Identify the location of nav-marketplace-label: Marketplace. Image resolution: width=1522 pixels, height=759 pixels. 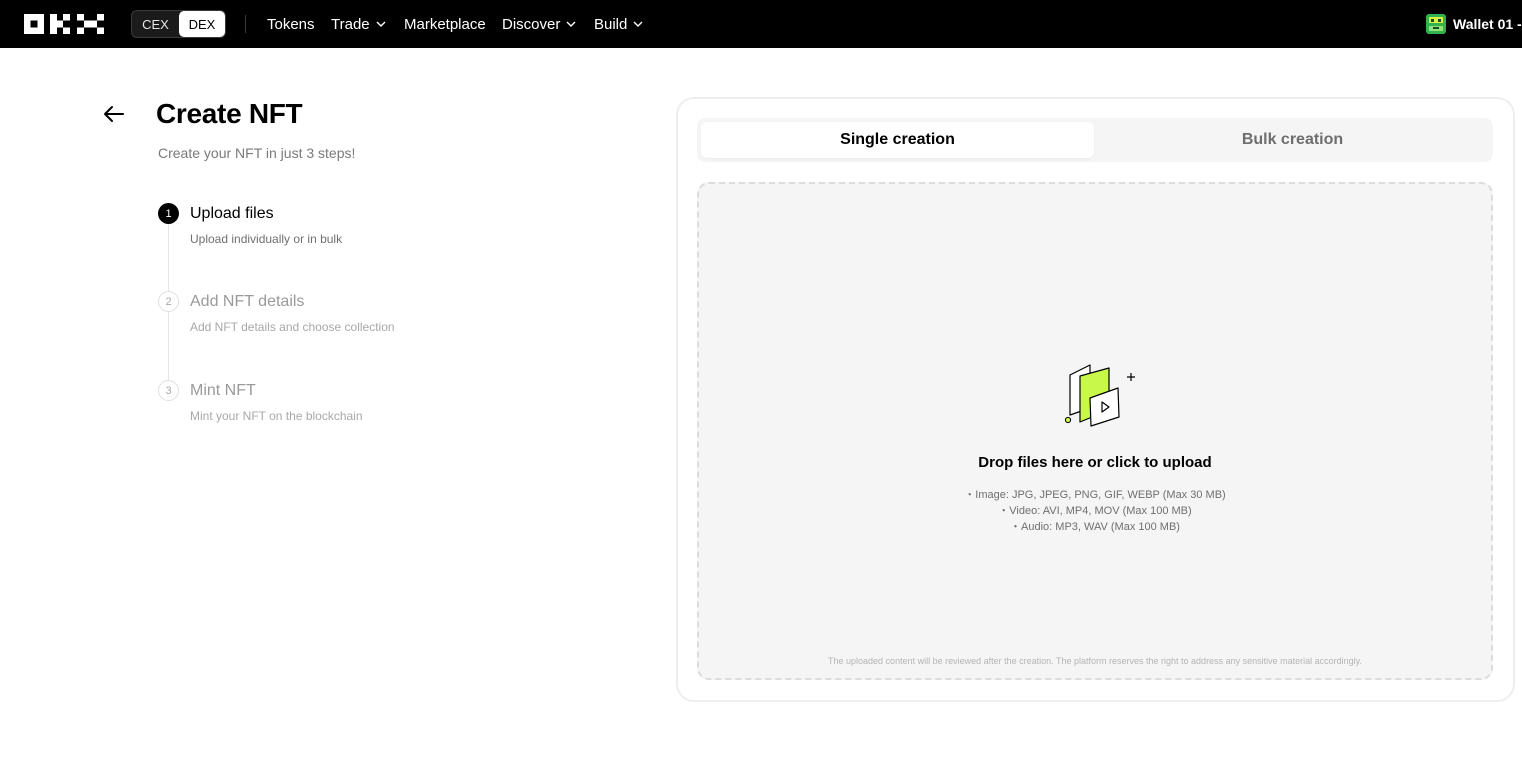
(445, 24).